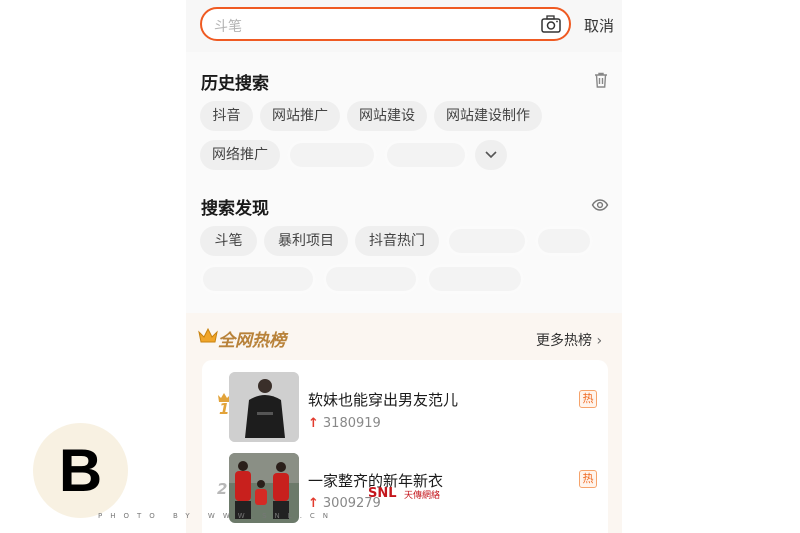 The image size is (800, 533). Describe the element at coordinates (488, 116) in the screenshot. I see `history-chip: 网站建设制作` at that location.